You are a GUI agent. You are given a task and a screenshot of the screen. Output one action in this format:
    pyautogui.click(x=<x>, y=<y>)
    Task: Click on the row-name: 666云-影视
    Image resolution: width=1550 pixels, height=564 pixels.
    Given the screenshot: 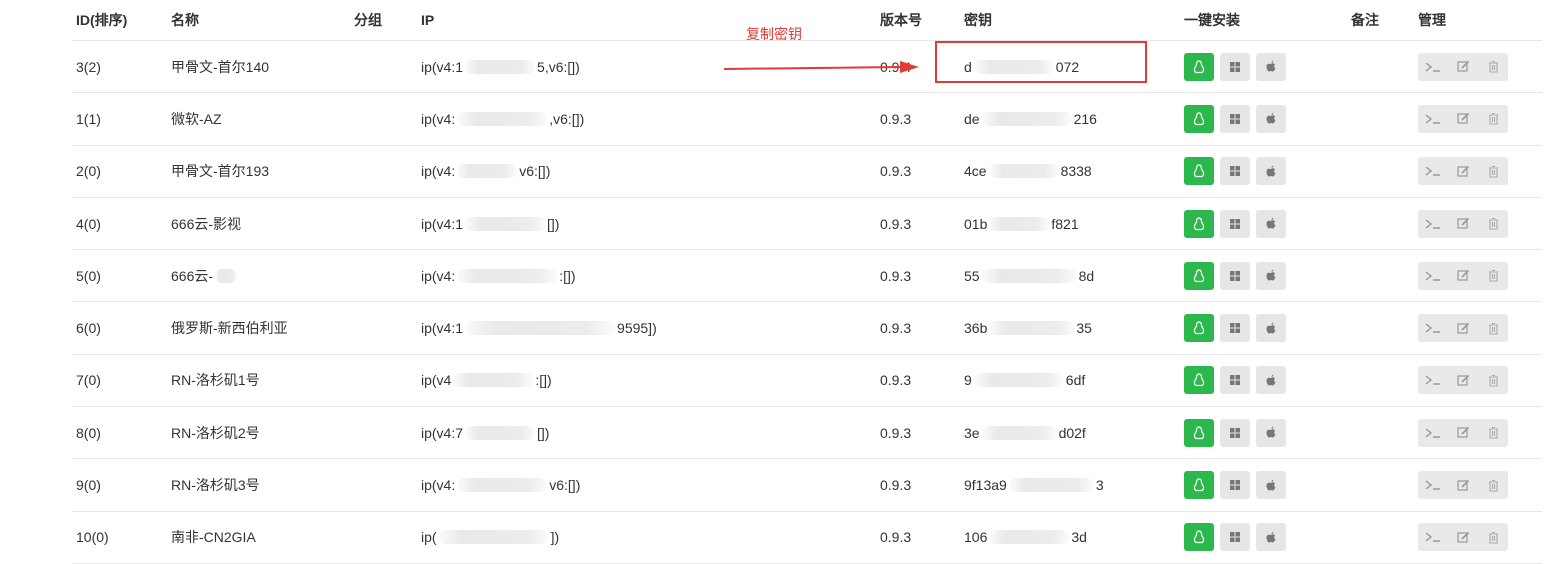 What is the action you would take?
    pyautogui.click(x=206, y=223)
    